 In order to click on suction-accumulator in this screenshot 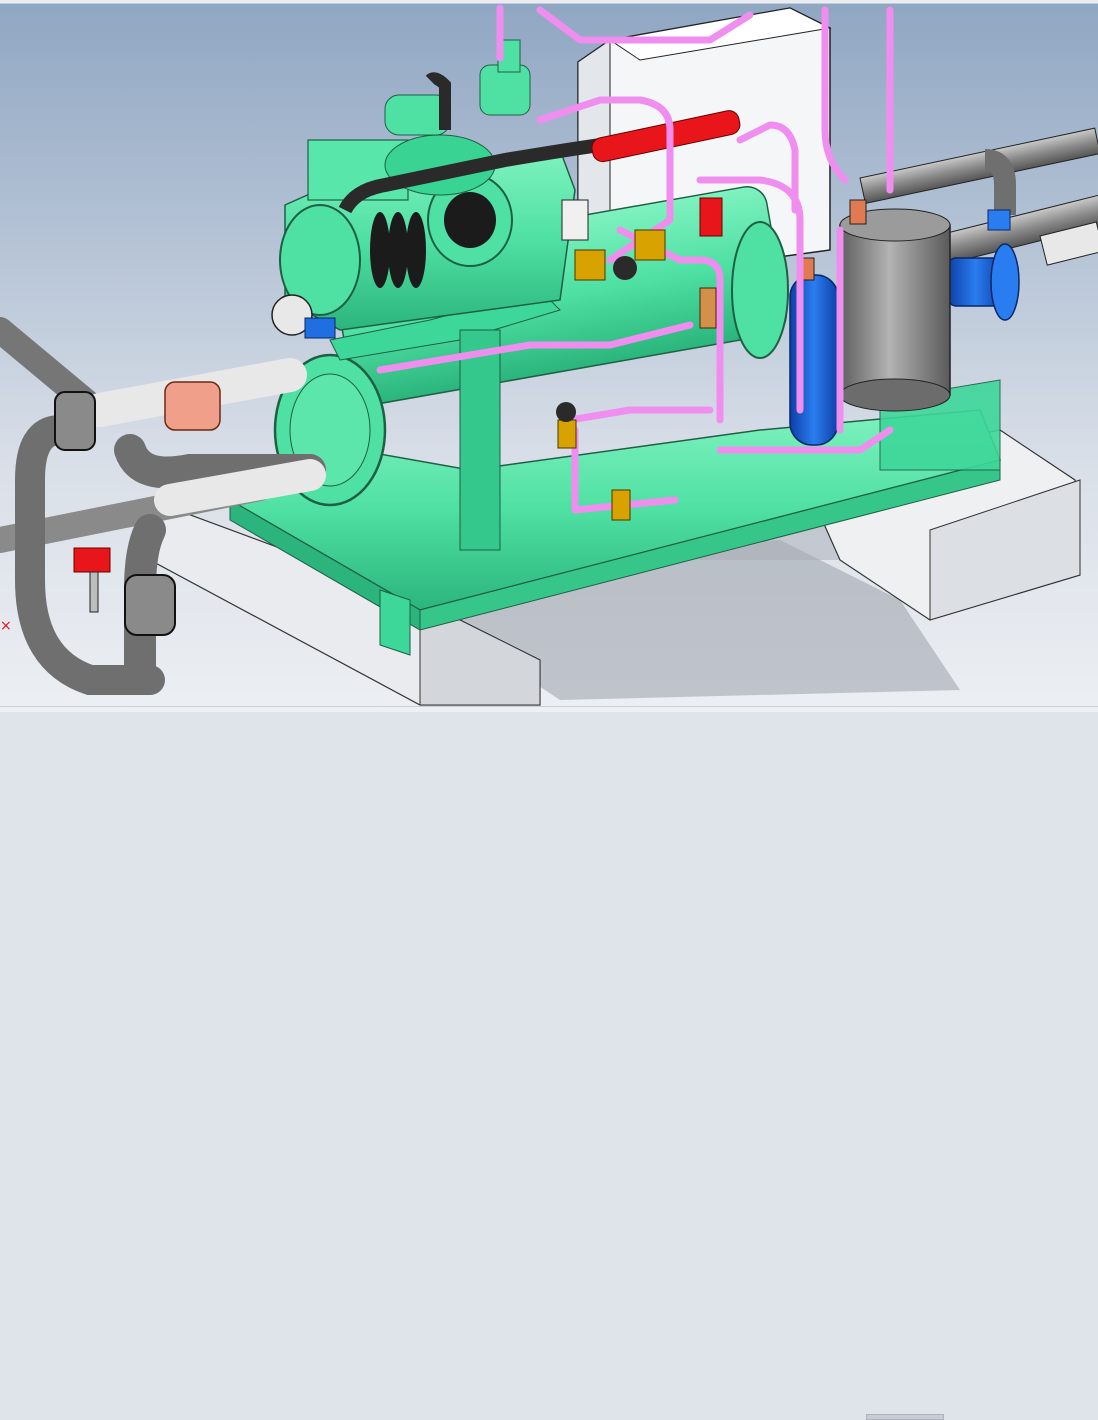, I will do `click(895, 305)`.